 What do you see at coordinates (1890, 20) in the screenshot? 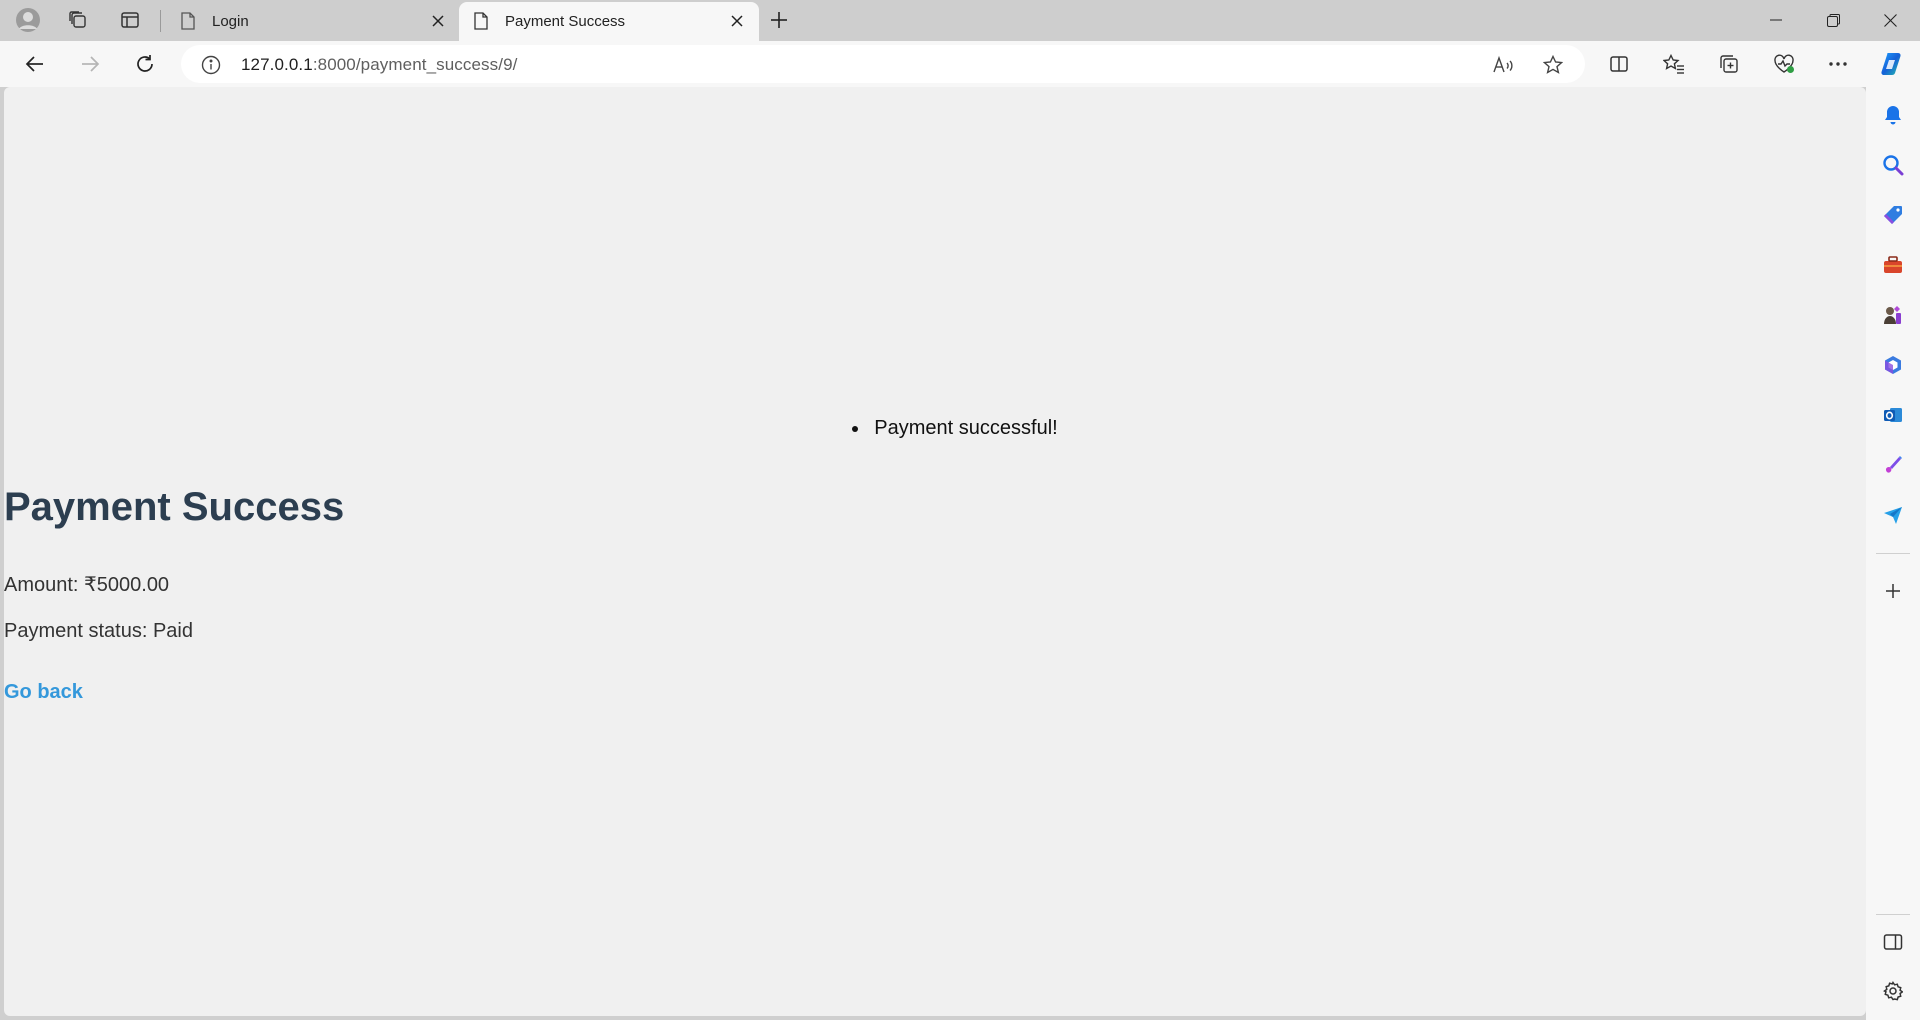
I see `close-window-button` at bounding box center [1890, 20].